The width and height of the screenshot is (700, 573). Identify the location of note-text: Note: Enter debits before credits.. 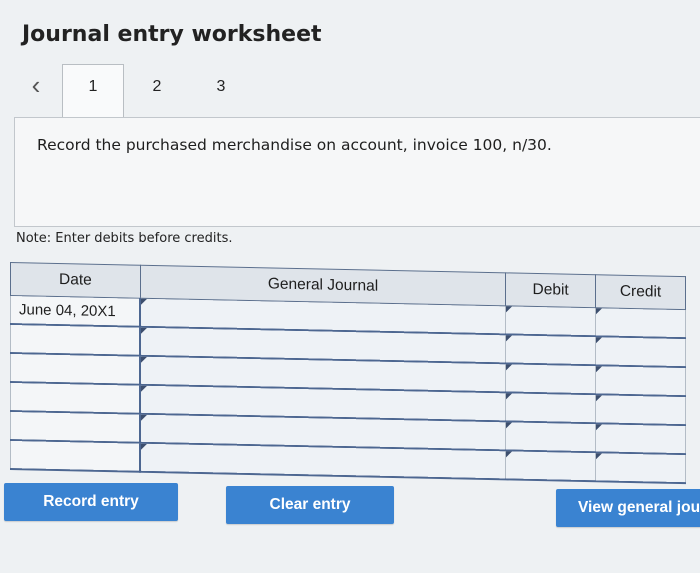
(124, 238).